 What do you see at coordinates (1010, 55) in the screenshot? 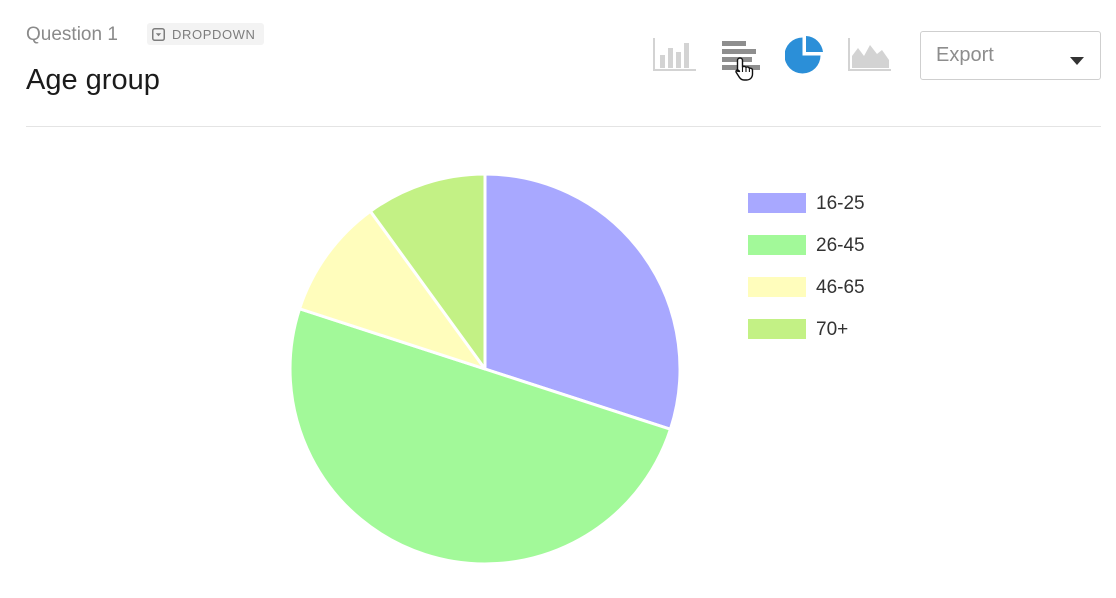
I see `export-dropdown: Export` at bounding box center [1010, 55].